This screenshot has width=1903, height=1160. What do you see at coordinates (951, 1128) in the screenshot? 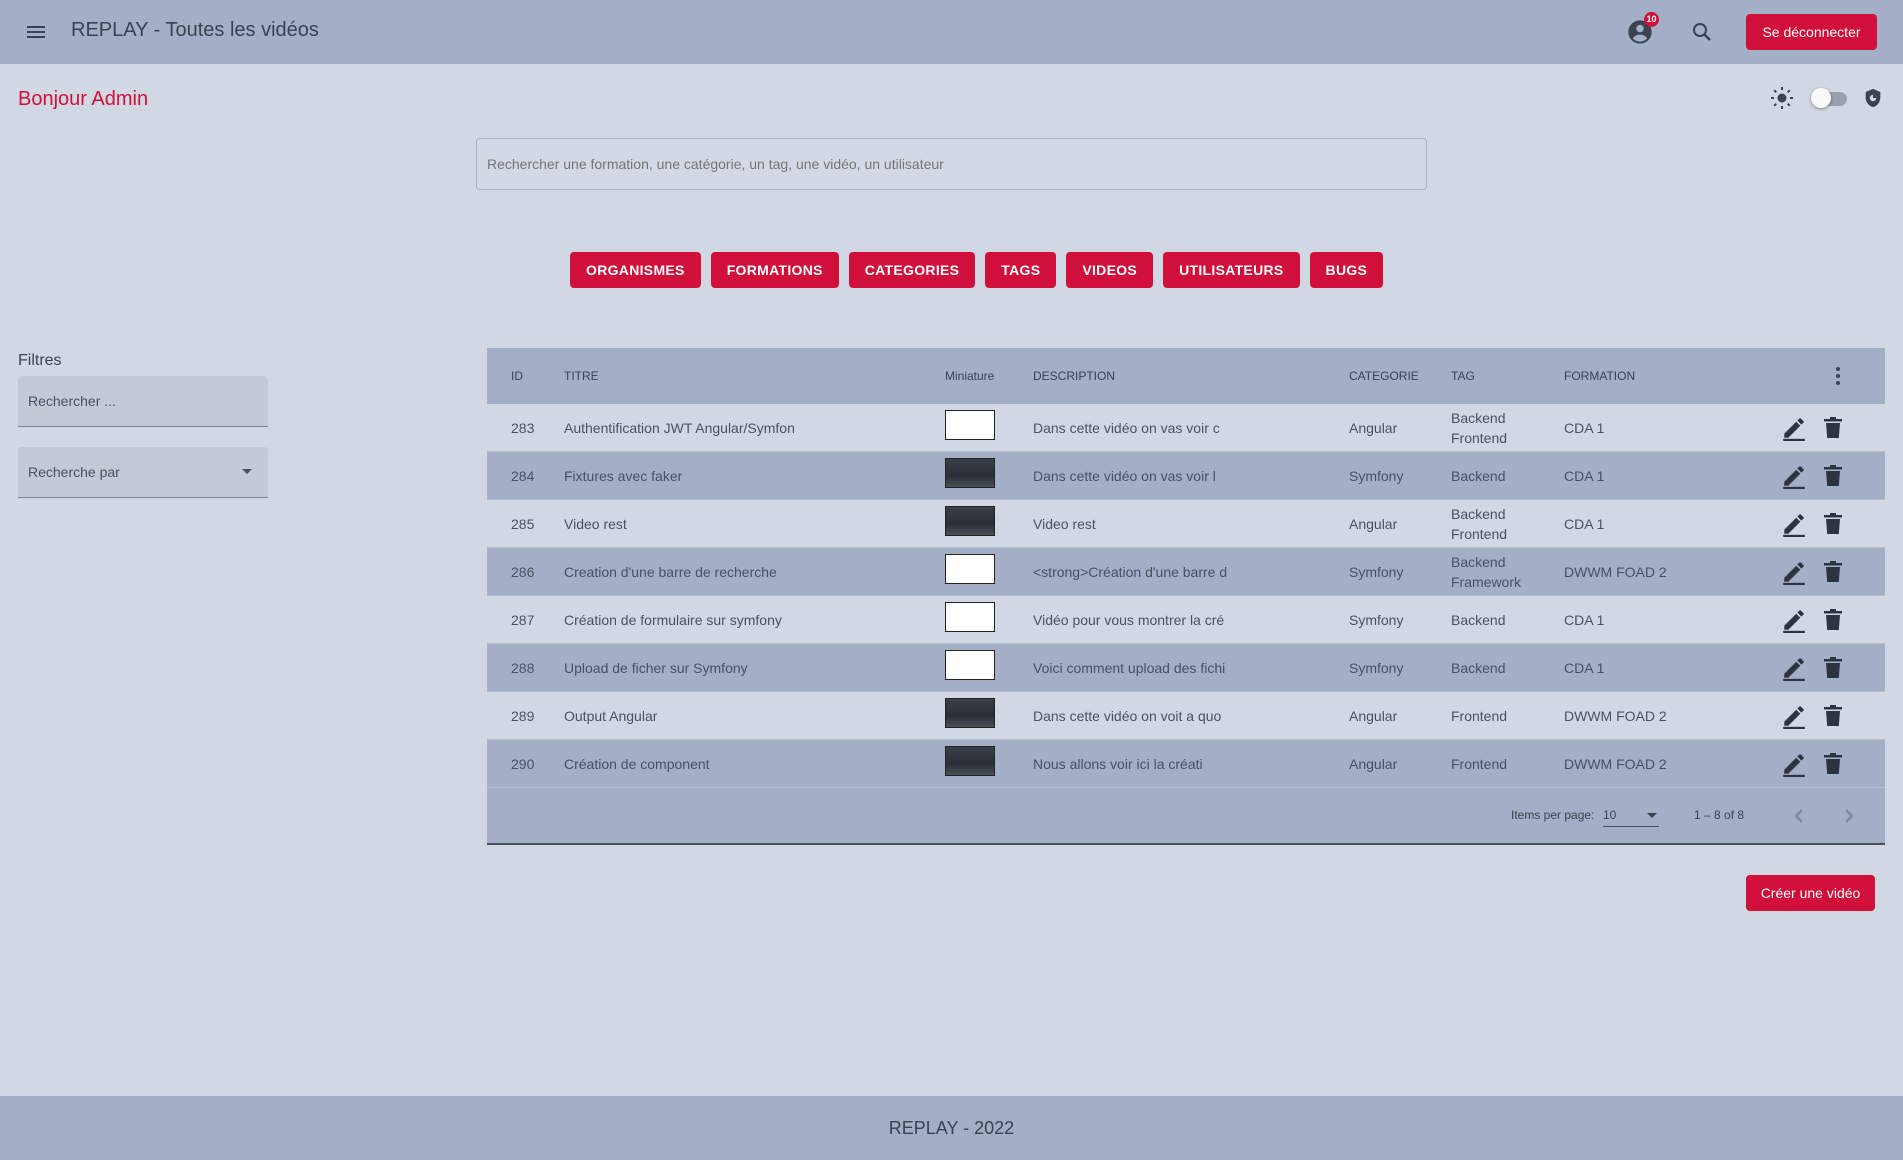
I see `footer-text: REPLAY - 2022` at bounding box center [951, 1128].